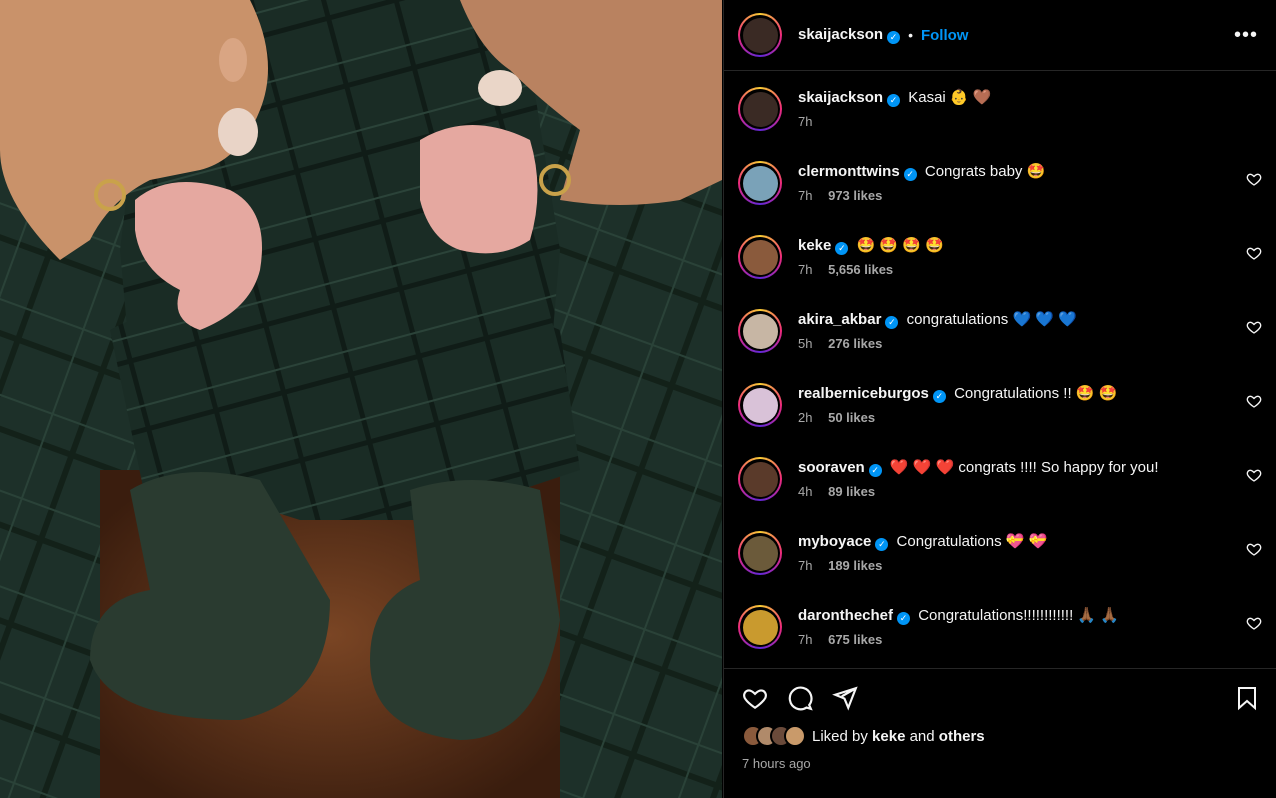 Image resolution: width=1276 pixels, height=798 pixels. What do you see at coordinates (1000, 736) in the screenshot?
I see `liked-by-row: Liked by keke and others` at bounding box center [1000, 736].